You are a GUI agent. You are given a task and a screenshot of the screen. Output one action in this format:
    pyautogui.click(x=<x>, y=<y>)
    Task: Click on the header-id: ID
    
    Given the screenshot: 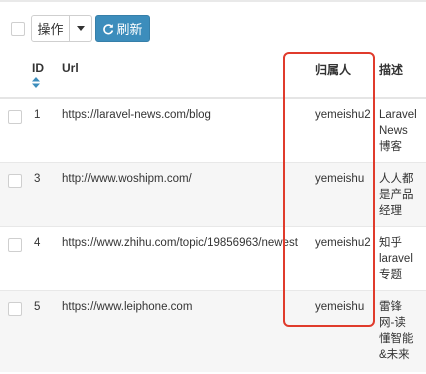 What is the action you would take?
    pyautogui.click(x=47, y=74)
    